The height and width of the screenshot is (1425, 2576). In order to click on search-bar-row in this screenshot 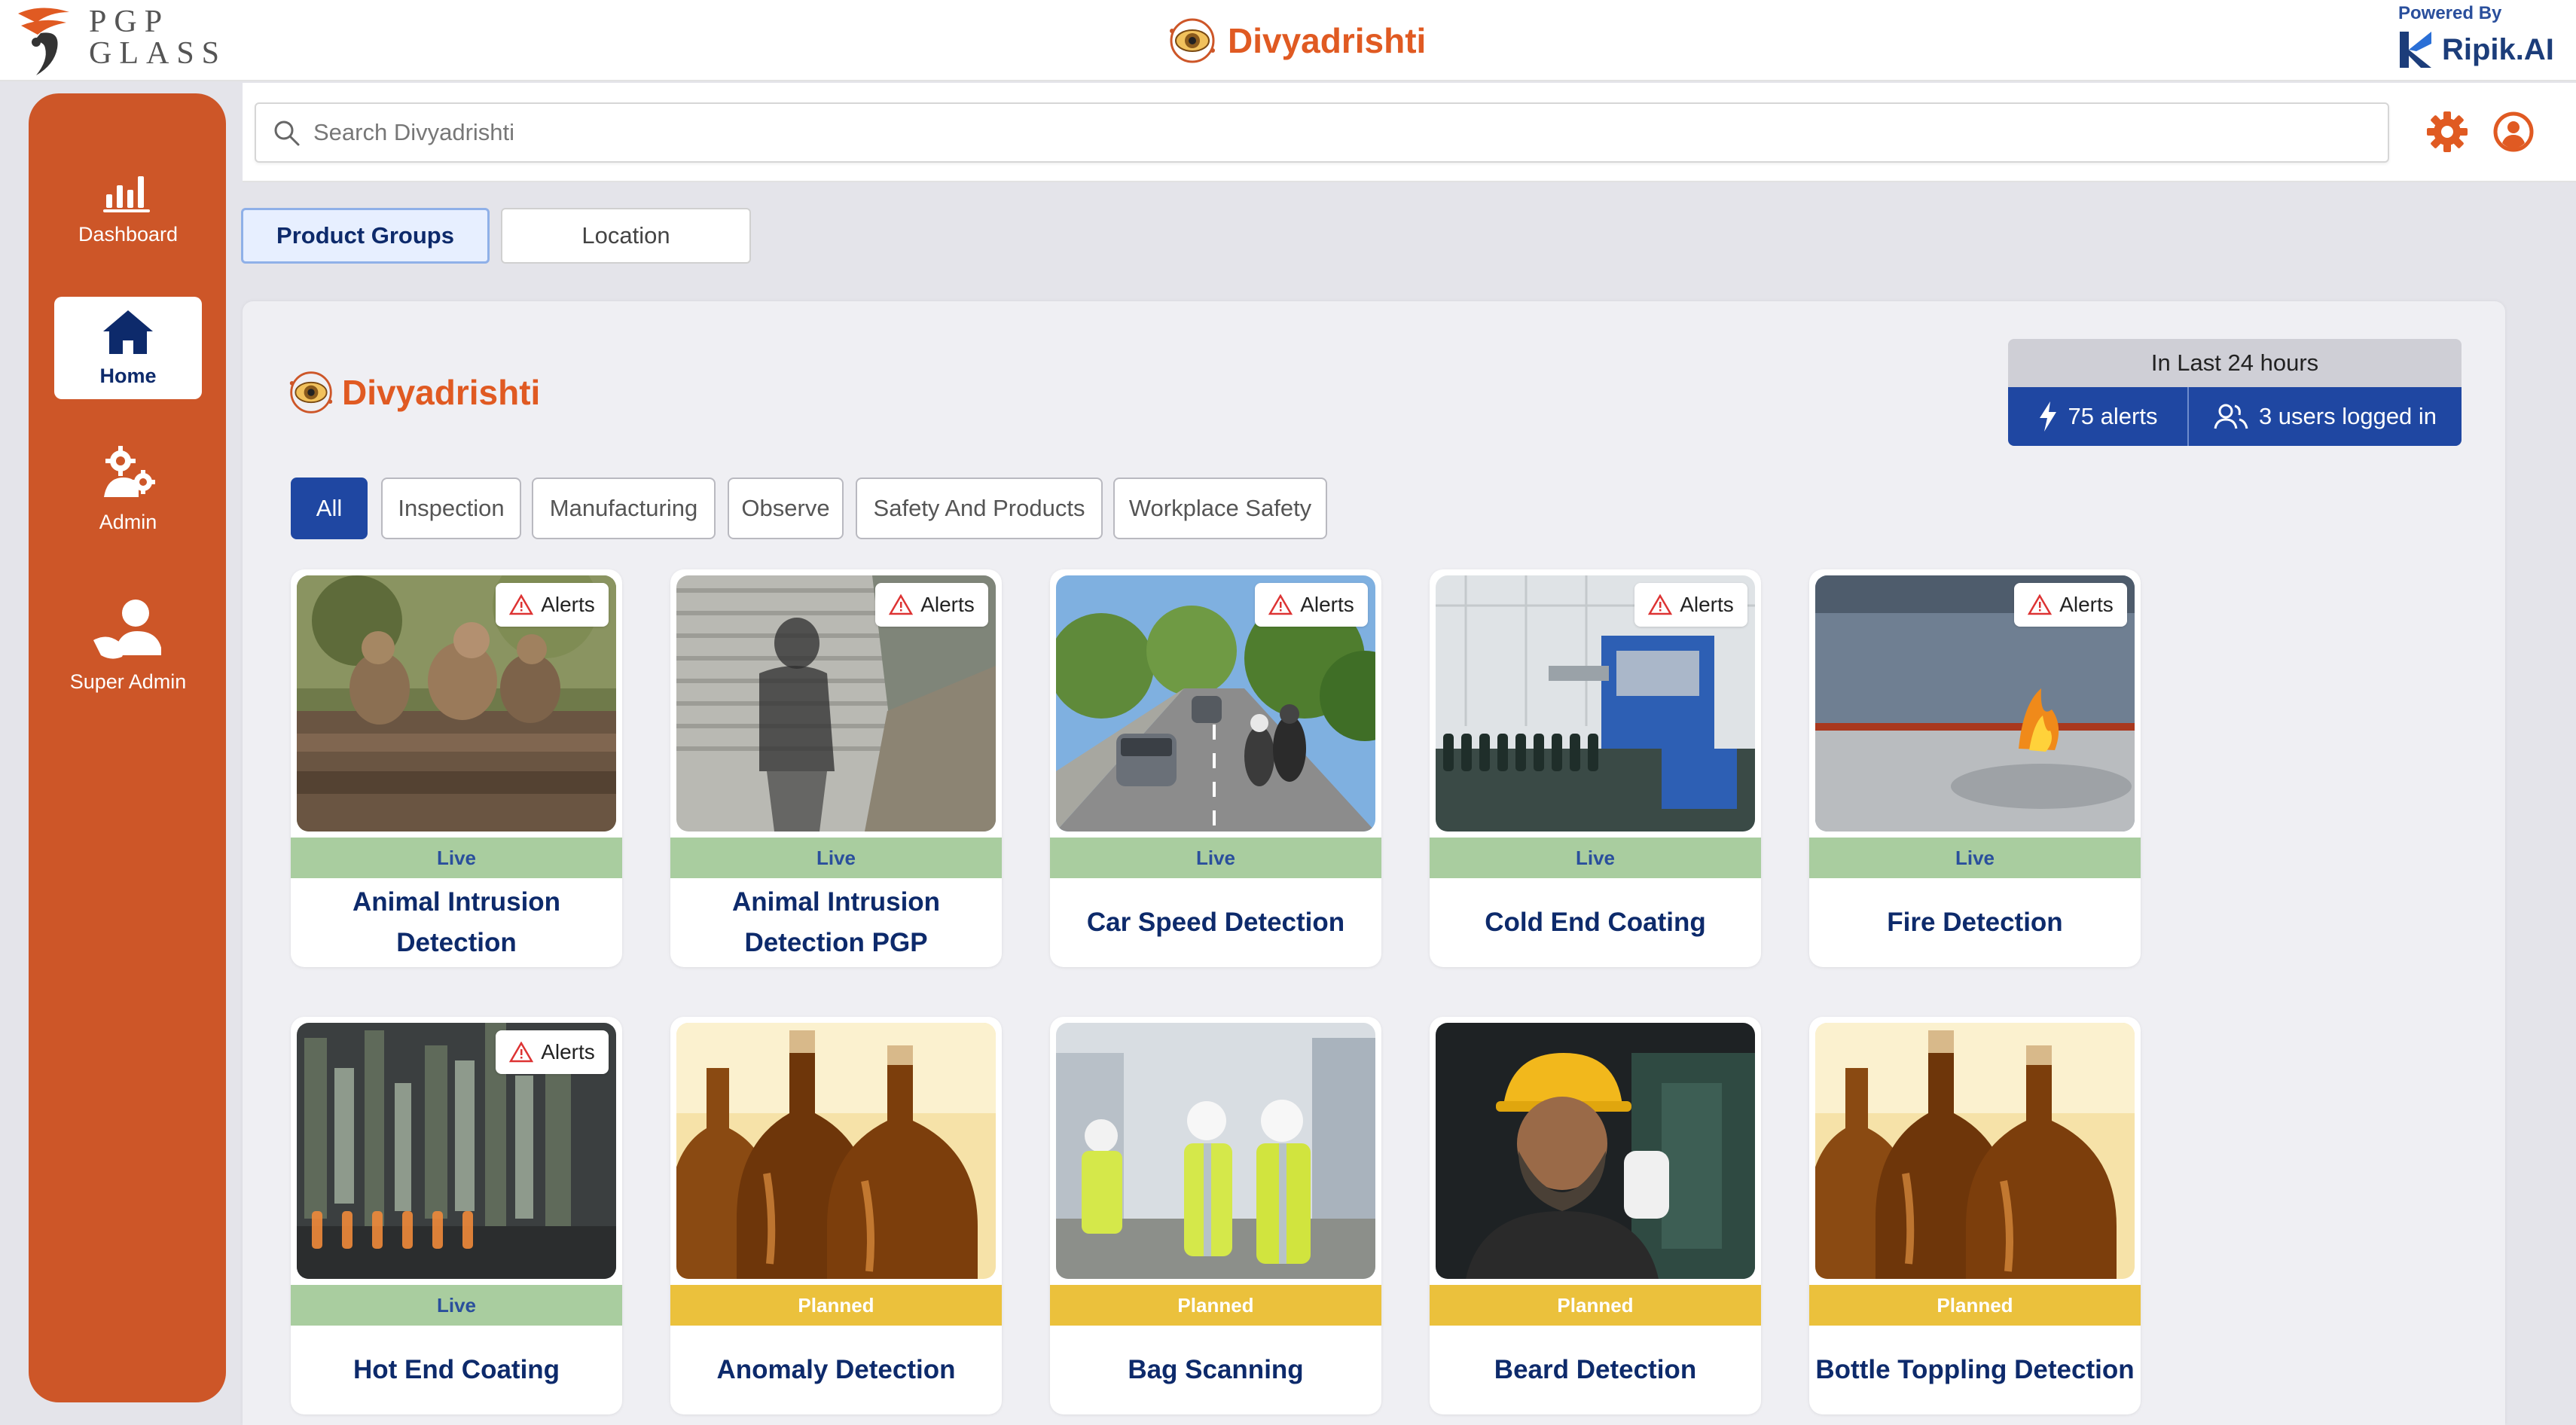, I will do `click(1410, 133)`.